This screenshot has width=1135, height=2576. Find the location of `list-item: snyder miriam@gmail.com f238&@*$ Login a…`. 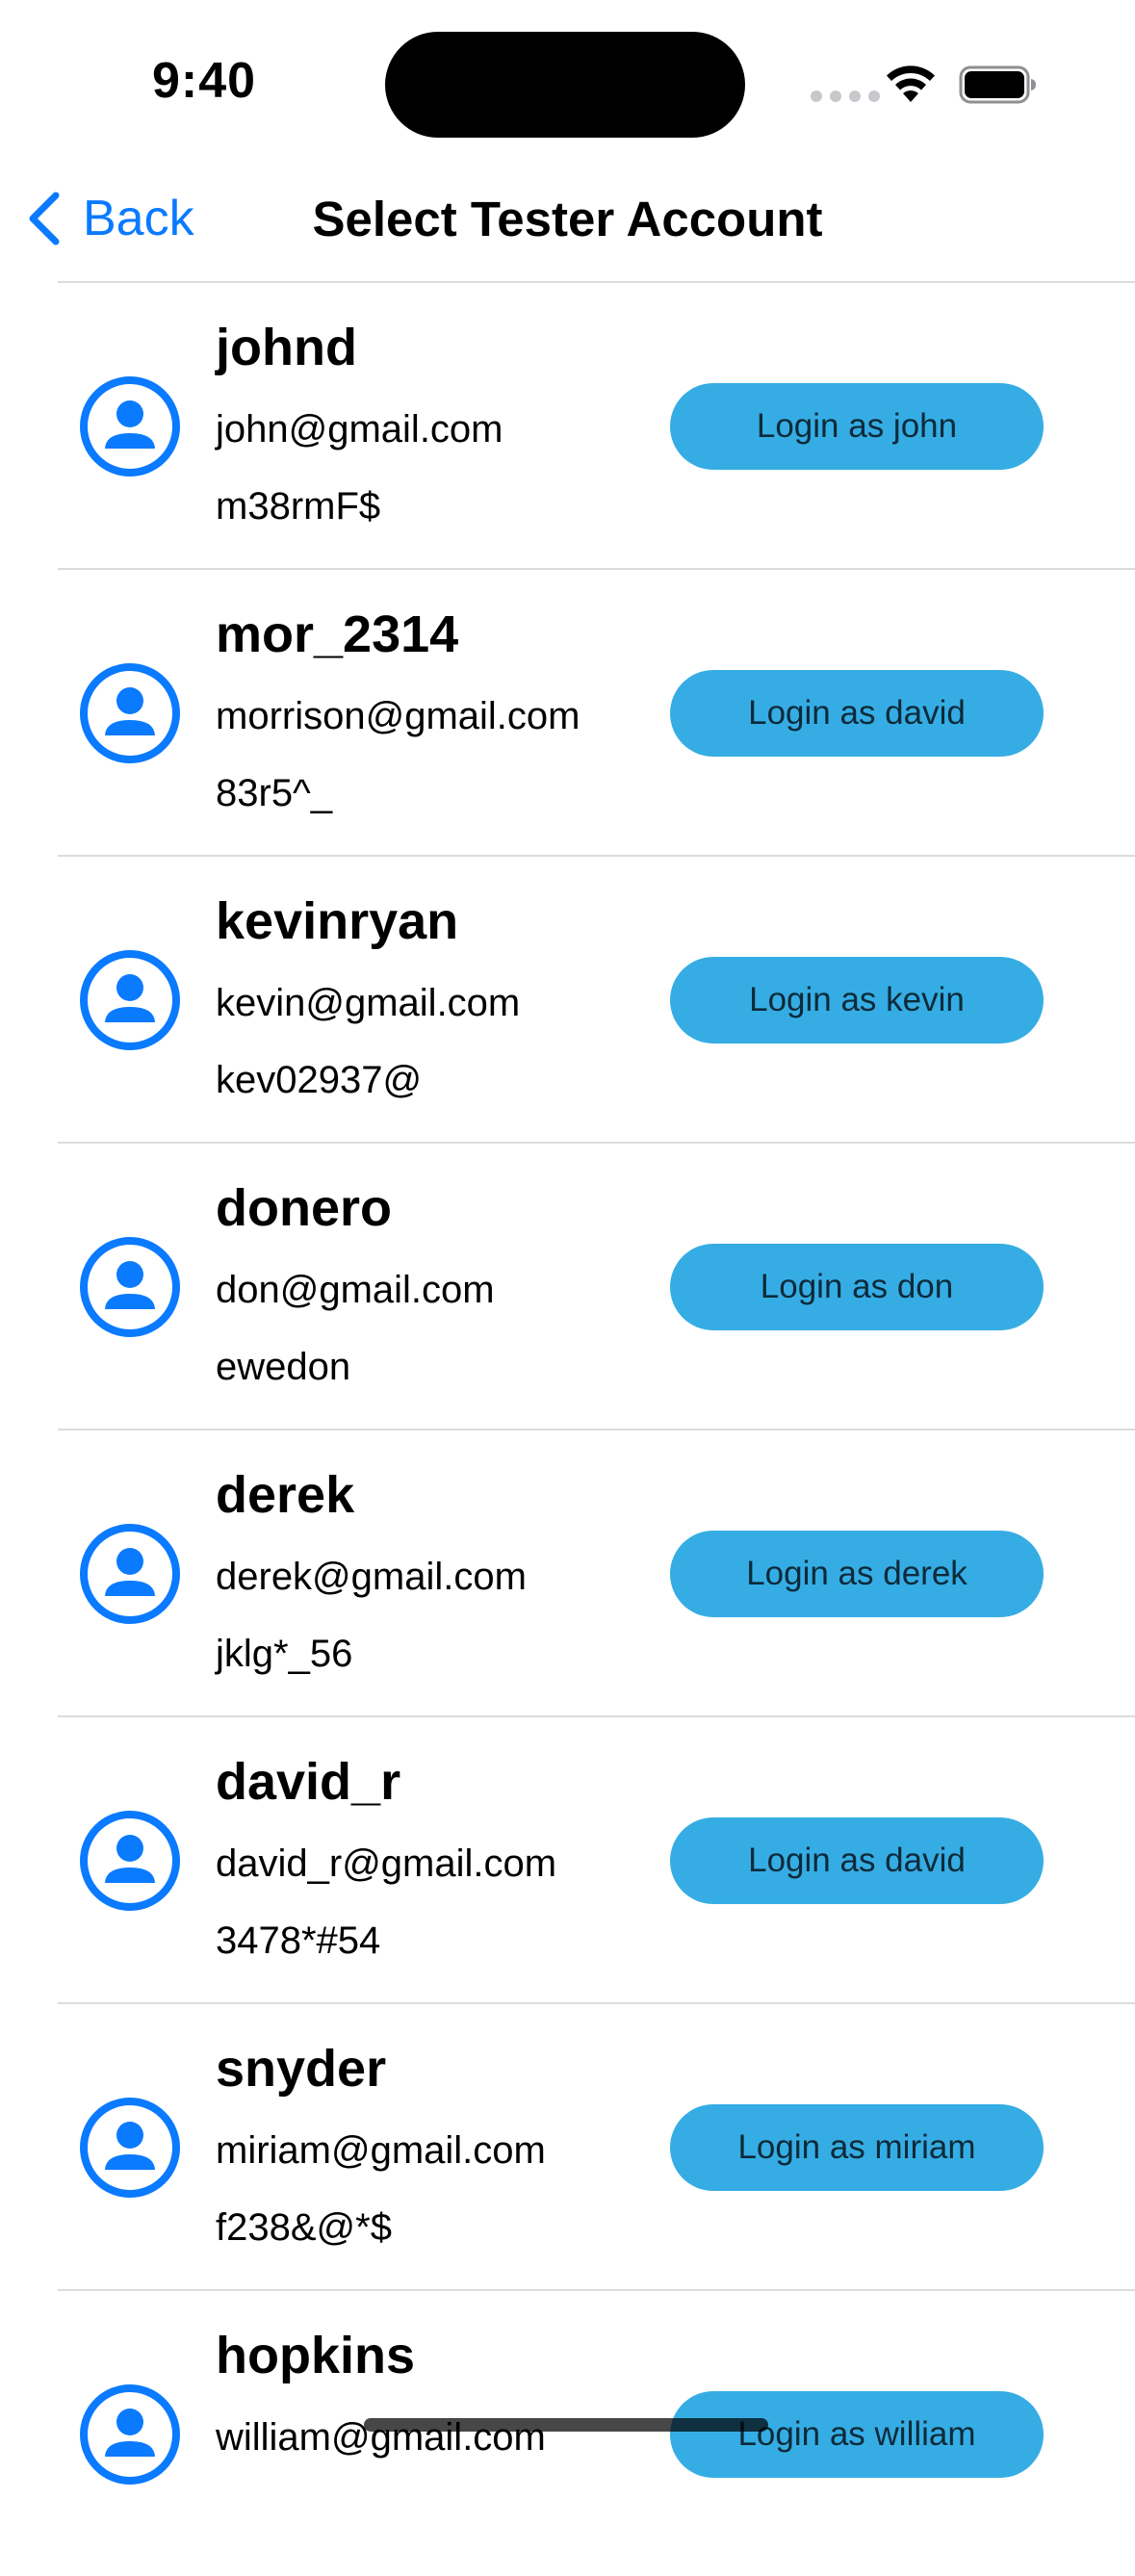

list-item: snyder miriam@gmail.com f238&@*$ Login a… is located at coordinates (596, 2145).